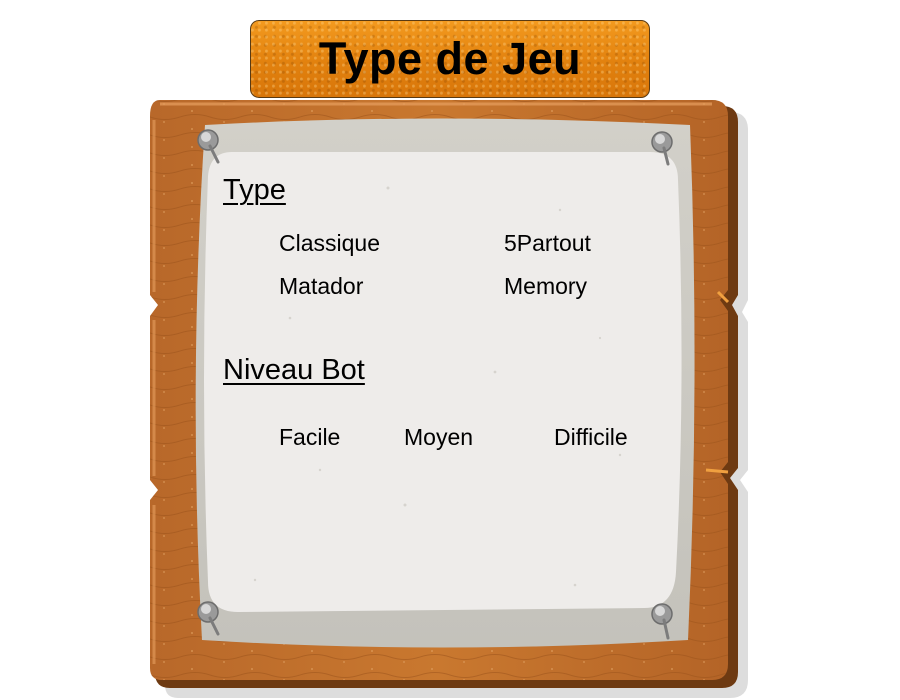 The height and width of the screenshot is (700, 900). Describe the element at coordinates (438, 437) in the screenshot. I see `bot-option-moyen: Moyen` at that location.